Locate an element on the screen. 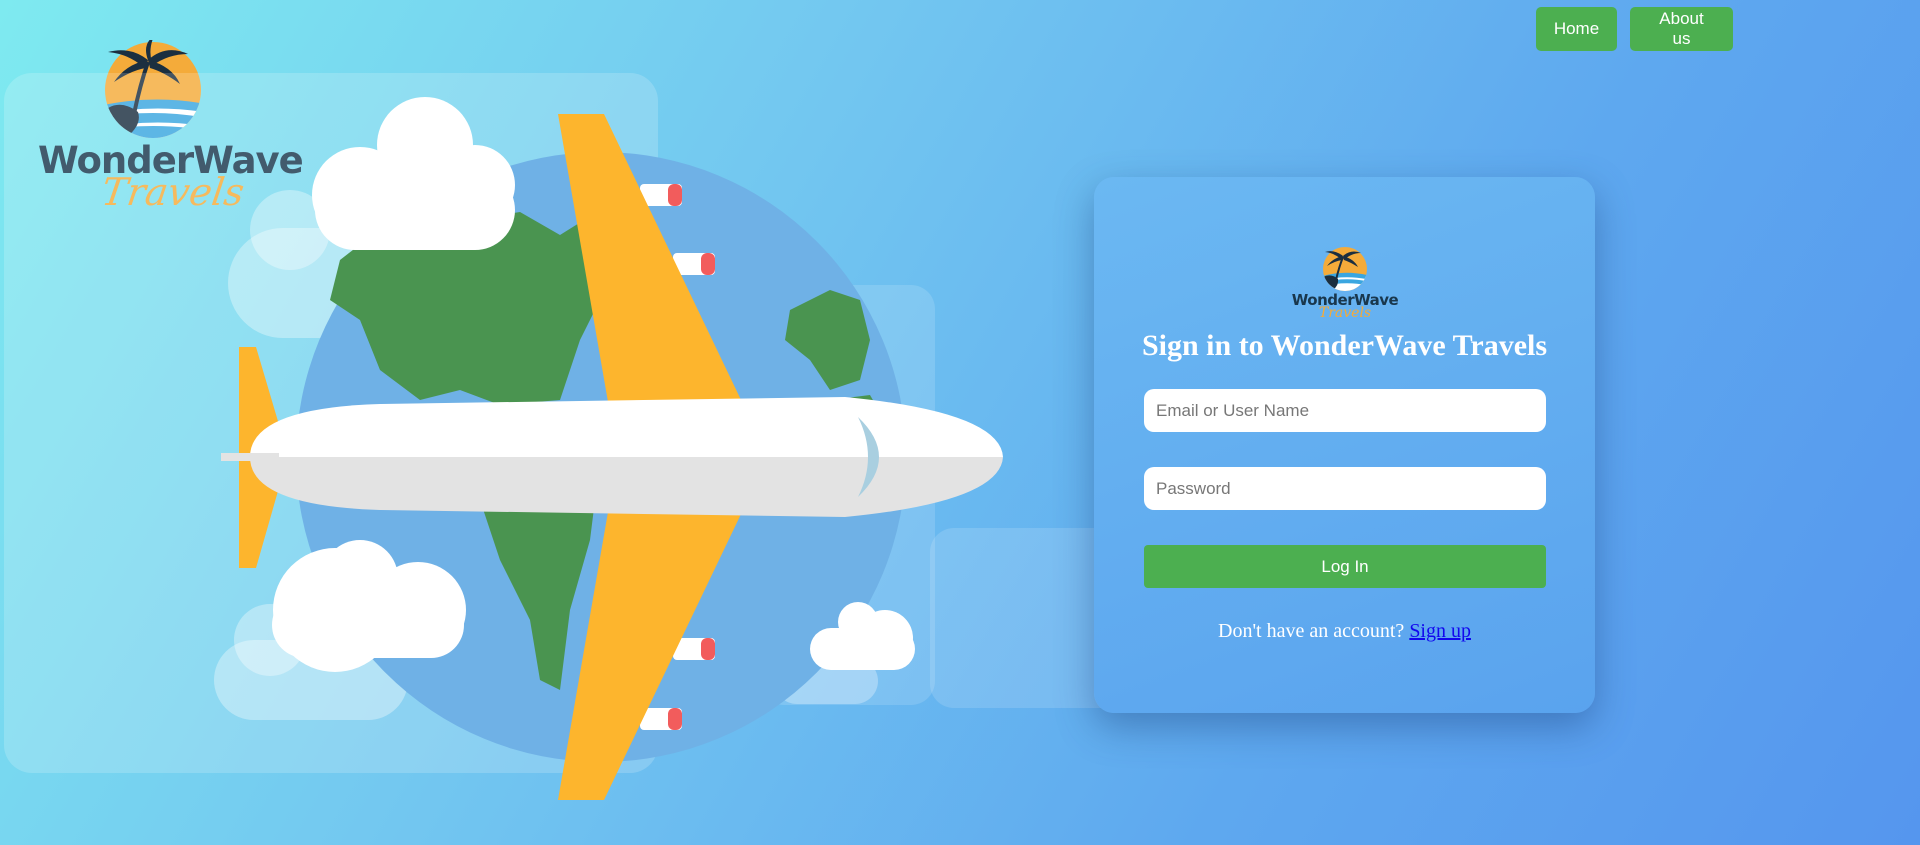 The width and height of the screenshot is (1920, 845). card-logo-tagline-text: Travels is located at coordinates (1345, 313).